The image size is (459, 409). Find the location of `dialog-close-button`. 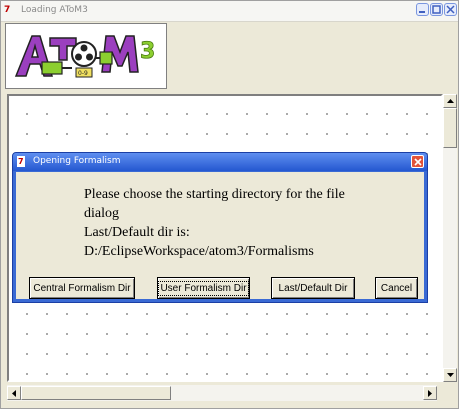

dialog-close-button is located at coordinates (417, 161).